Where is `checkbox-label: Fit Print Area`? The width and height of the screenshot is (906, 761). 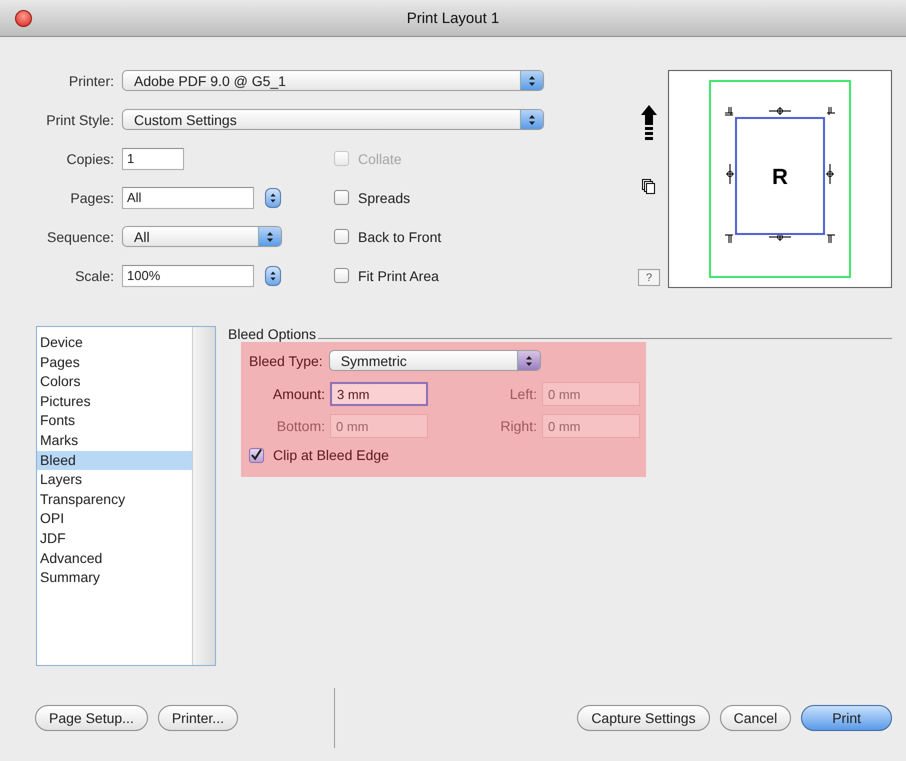
checkbox-label: Fit Print Area is located at coordinates (398, 276).